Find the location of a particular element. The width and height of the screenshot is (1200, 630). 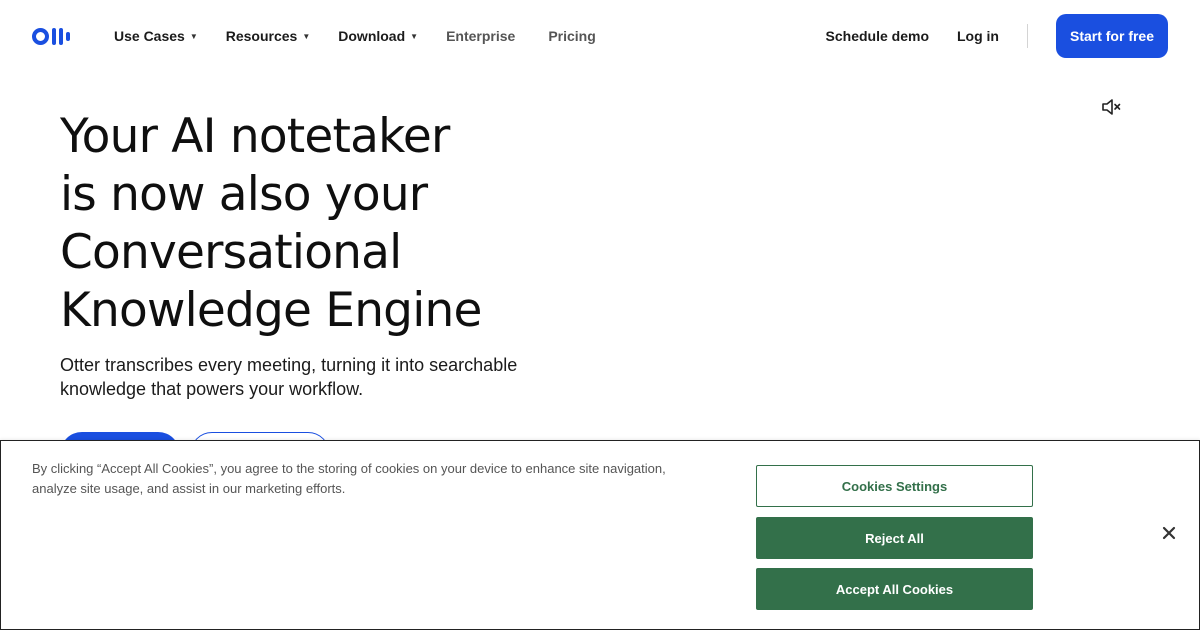

schedule-demo-link: Schedule demo is located at coordinates (877, 36).